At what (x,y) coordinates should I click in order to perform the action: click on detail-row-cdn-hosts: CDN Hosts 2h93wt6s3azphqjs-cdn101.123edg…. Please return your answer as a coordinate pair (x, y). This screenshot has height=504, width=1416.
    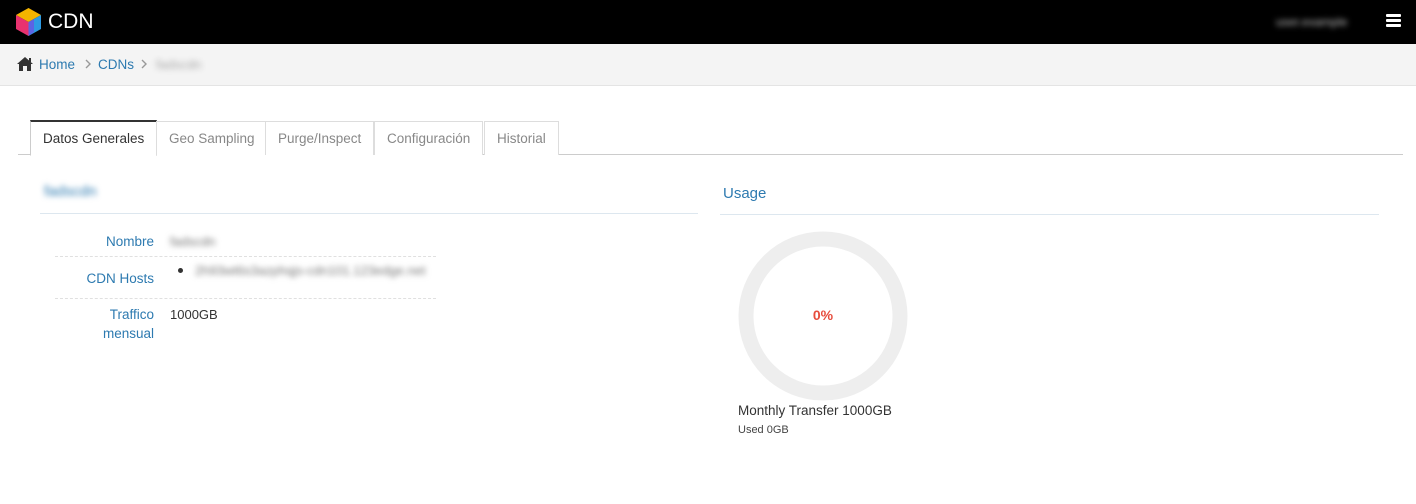
    Looking at the image, I should click on (245, 278).